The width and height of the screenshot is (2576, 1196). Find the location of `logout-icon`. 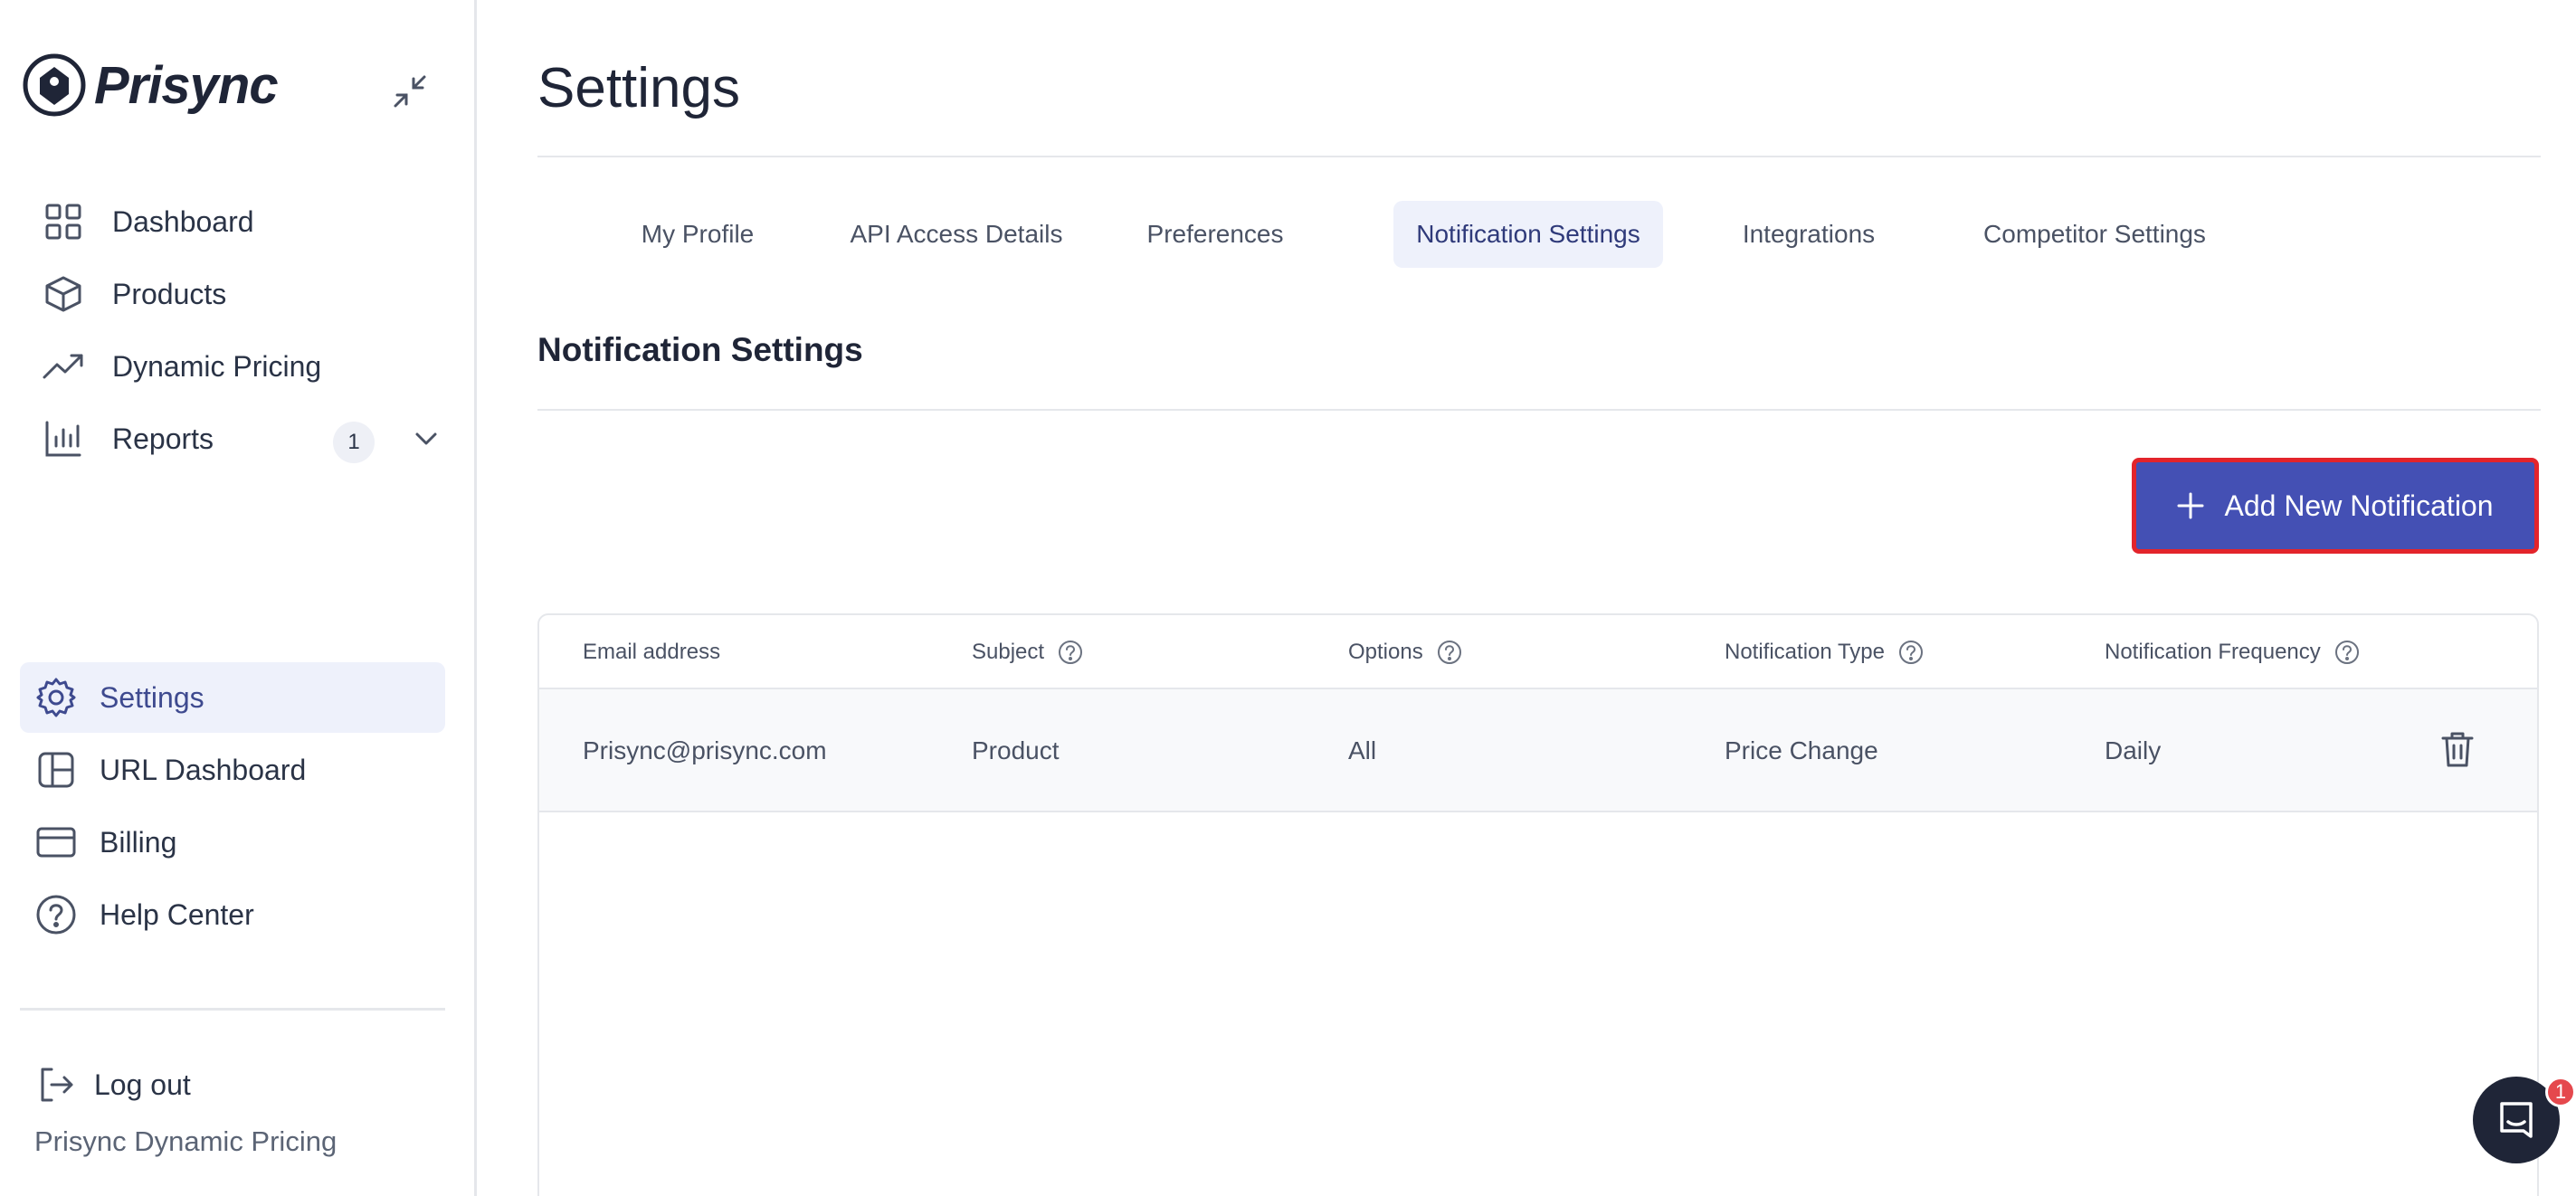

logout-icon is located at coordinates (56, 1084).